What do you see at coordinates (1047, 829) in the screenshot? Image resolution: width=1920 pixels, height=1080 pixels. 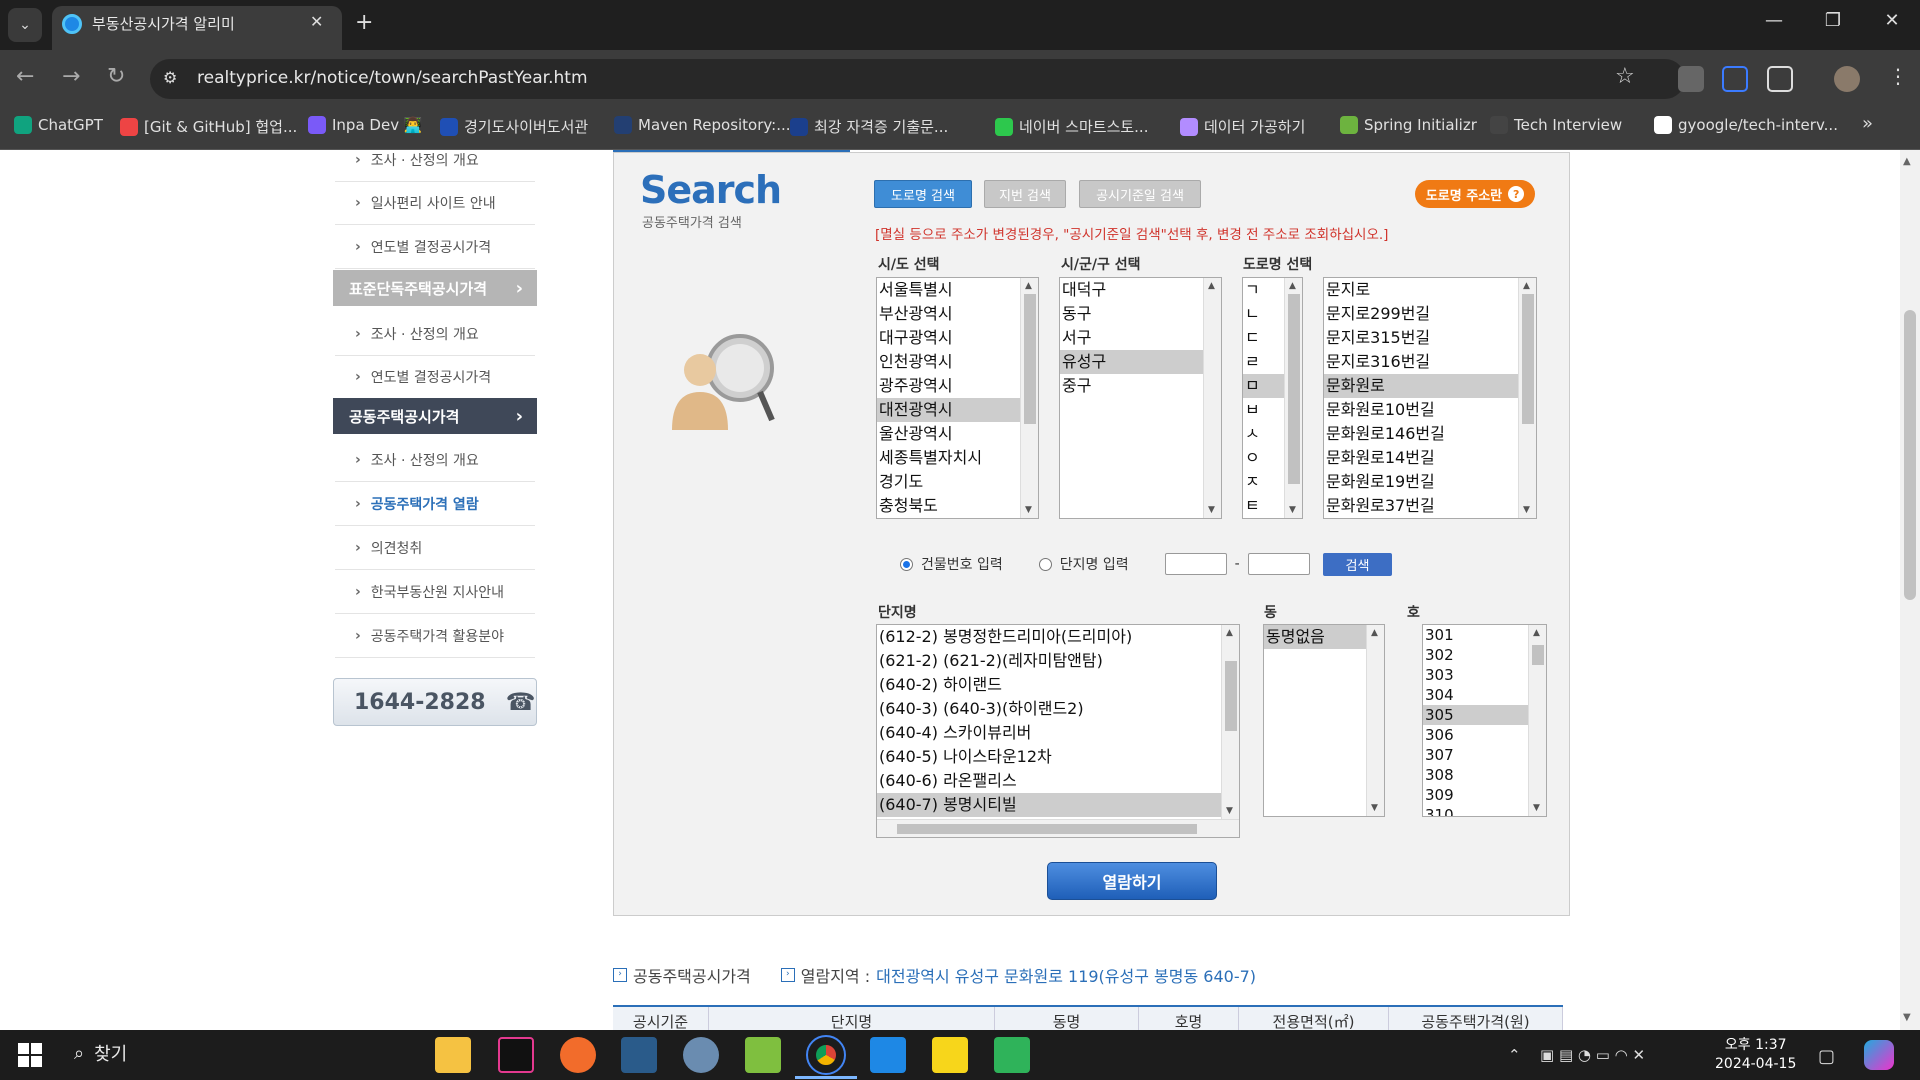 I see `horizontal-scrollbar-thumb` at bounding box center [1047, 829].